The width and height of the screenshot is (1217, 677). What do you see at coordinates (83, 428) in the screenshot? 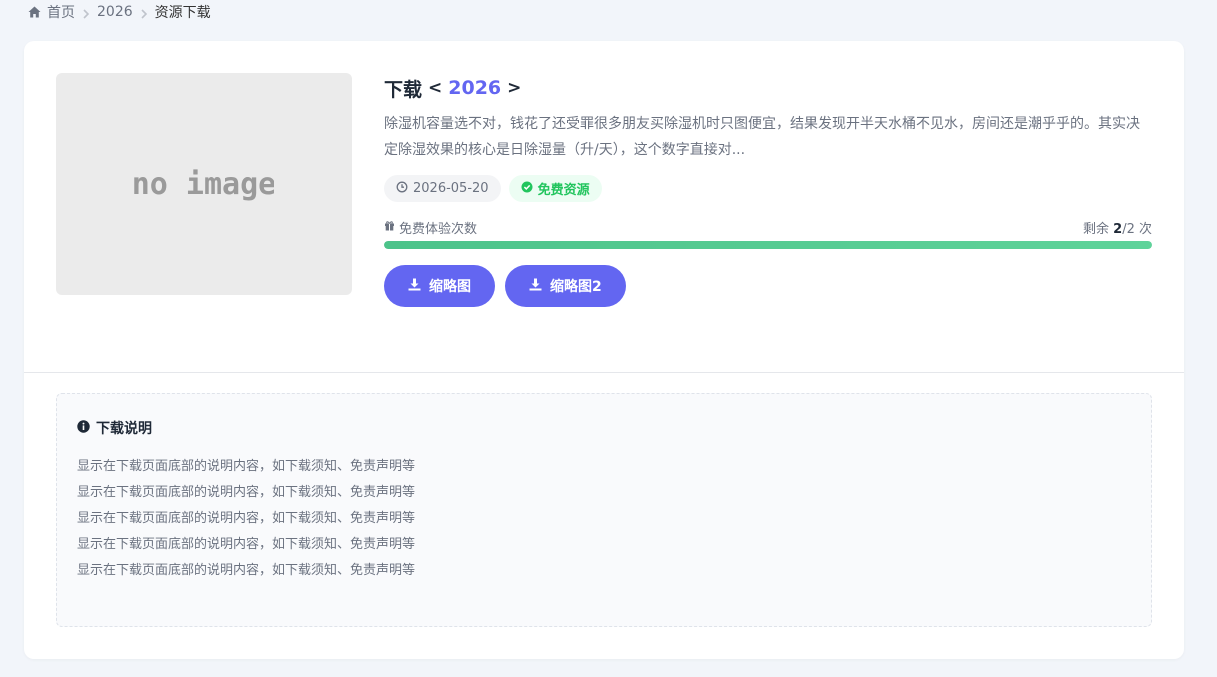
I see `info-circle-icon` at bounding box center [83, 428].